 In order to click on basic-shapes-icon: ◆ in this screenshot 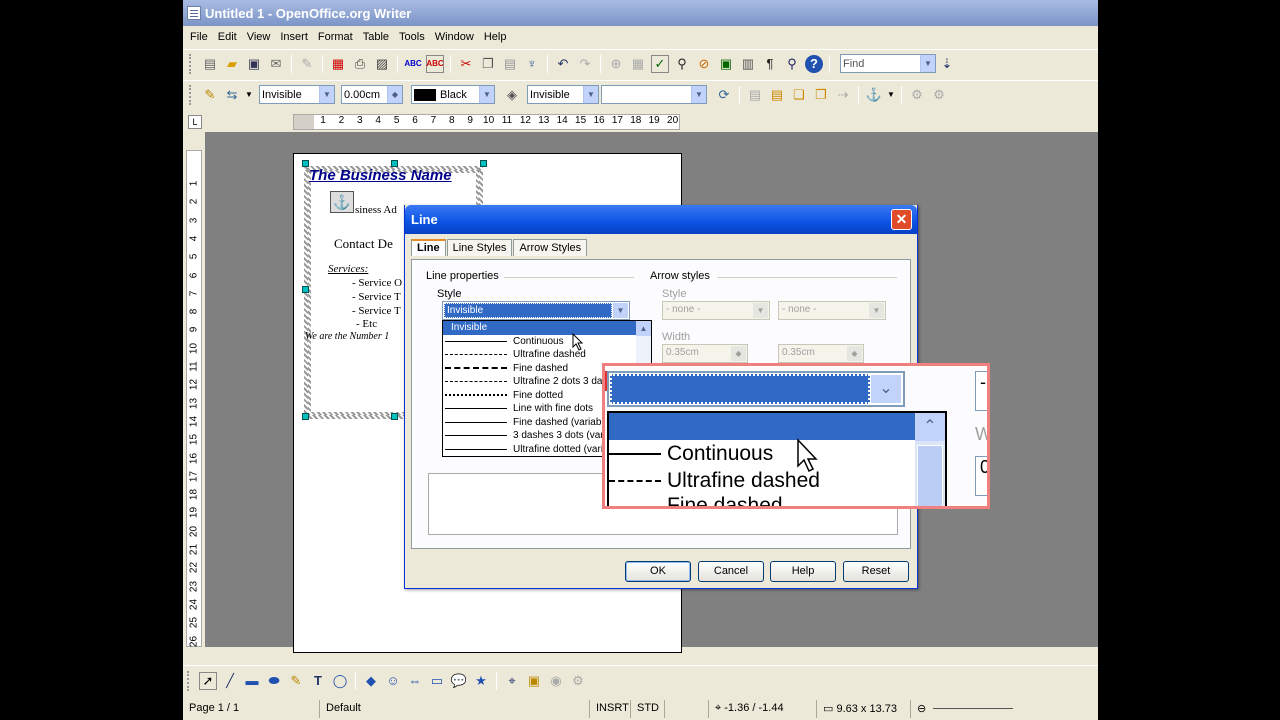, I will do `click(371, 681)`.